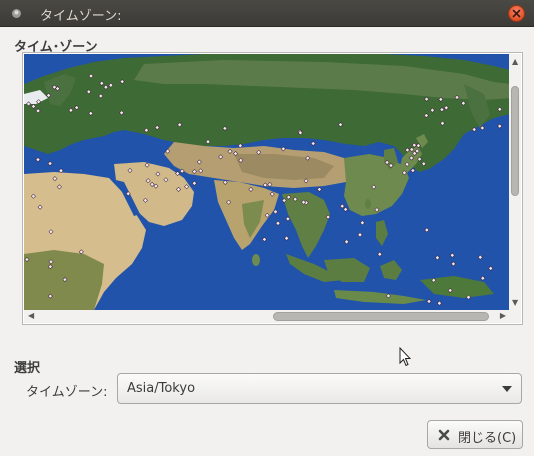 The width and height of the screenshot is (534, 456). What do you see at coordinates (515, 303) in the screenshot?
I see `scroll-down-arrow-icon: ▼` at bounding box center [515, 303].